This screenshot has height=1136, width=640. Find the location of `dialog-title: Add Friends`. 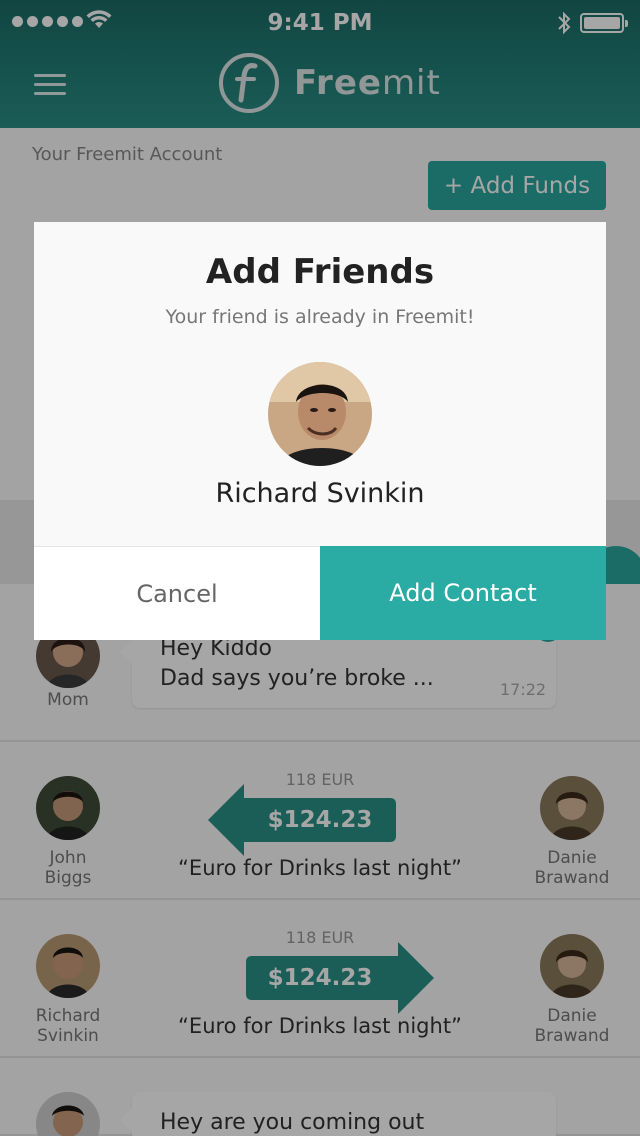

dialog-title: Add Friends is located at coordinates (320, 272).